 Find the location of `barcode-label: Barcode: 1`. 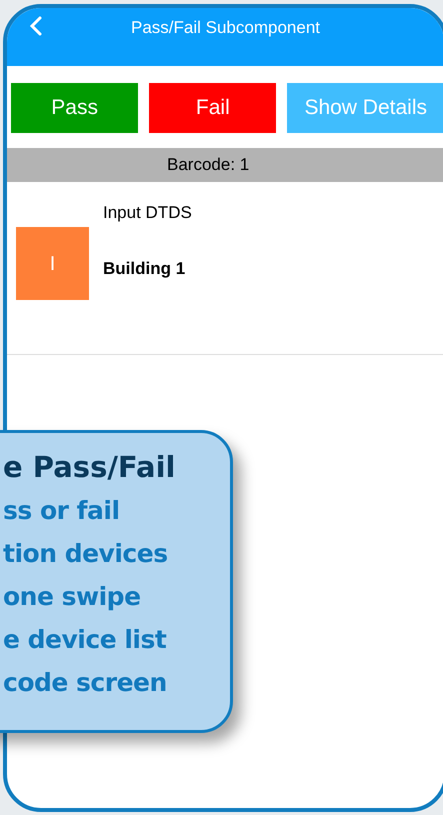

barcode-label: Barcode: 1 is located at coordinates (208, 165).